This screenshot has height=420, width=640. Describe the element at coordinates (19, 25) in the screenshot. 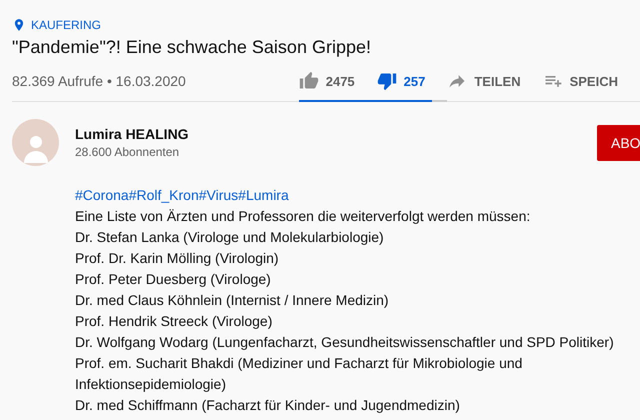

I see `location-pin-icon` at that location.